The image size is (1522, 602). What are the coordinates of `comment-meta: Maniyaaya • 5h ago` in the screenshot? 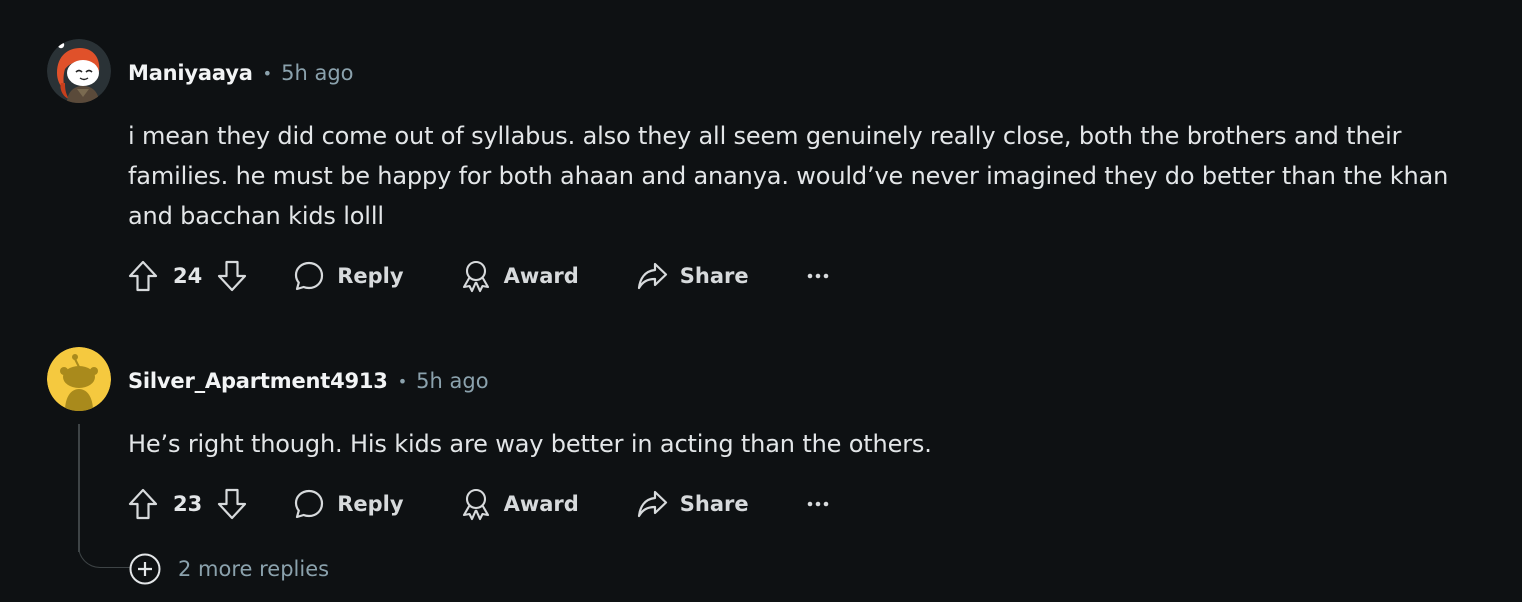 It's located at (241, 73).